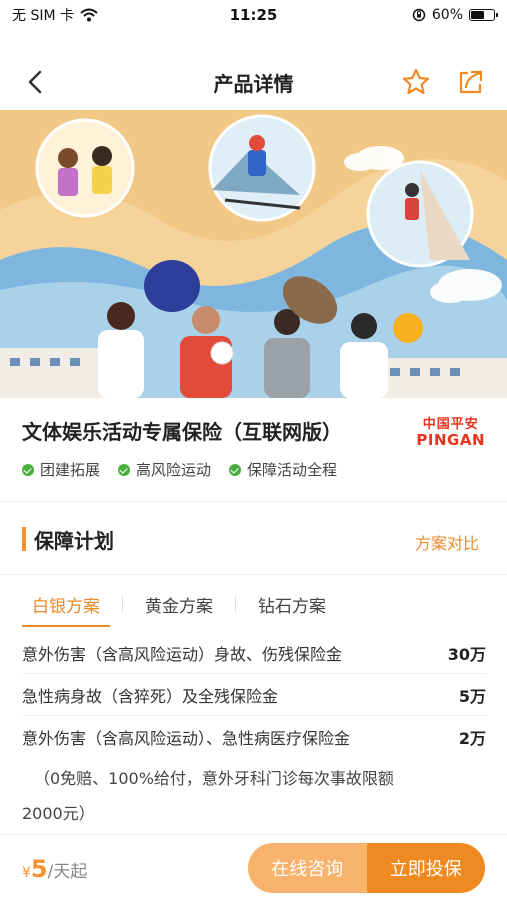  I want to click on compare-plans-link: 方案对比, so click(447, 542).